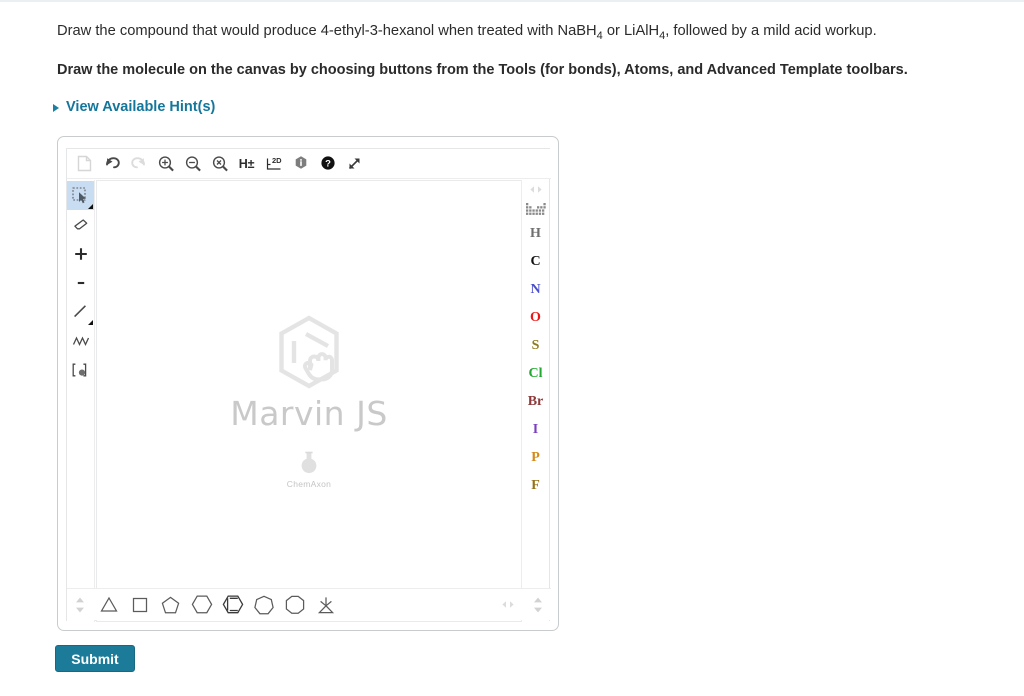 This screenshot has width=1024, height=696. Describe the element at coordinates (80, 340) in the screenshot. I see `chain-tool-icon` at that location.